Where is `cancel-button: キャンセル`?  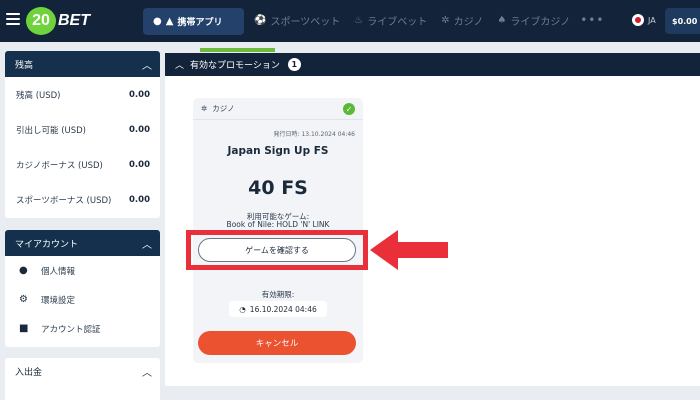 cancel-button: キャンセル is located at coordinates (277, 343).